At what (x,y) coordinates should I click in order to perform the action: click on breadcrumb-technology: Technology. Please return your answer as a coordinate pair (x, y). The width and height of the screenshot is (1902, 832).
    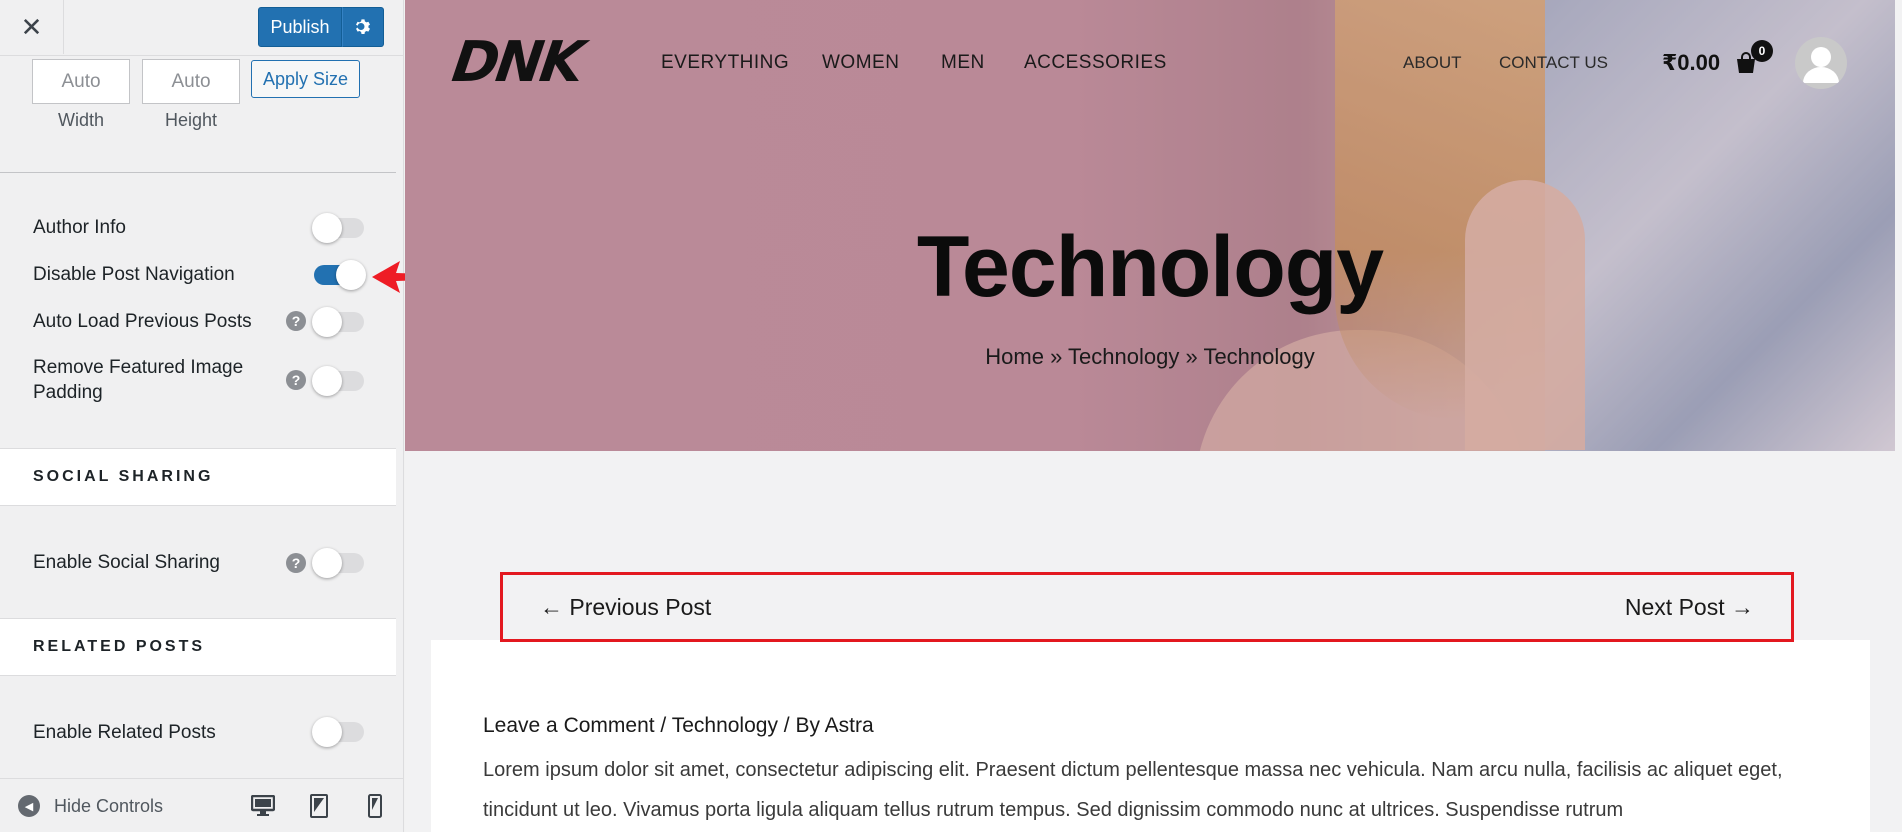
    Looking at the image, I should click on (1123, 356).